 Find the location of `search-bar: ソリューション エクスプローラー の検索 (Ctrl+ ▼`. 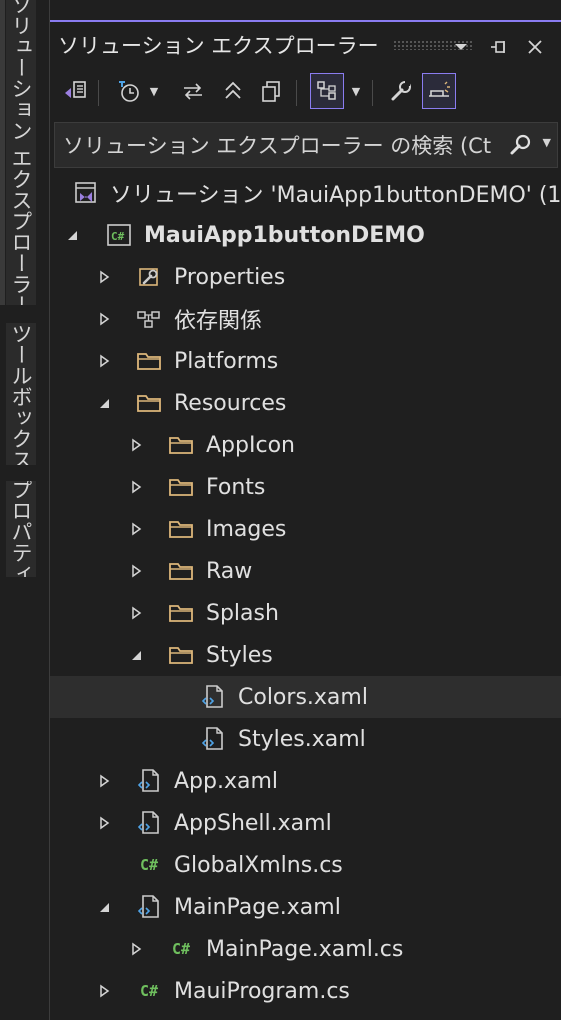

search-bar: ソリューション エクスプローラー の検索 (Ctrl+ ▼ is located at coordinates (306, 145).